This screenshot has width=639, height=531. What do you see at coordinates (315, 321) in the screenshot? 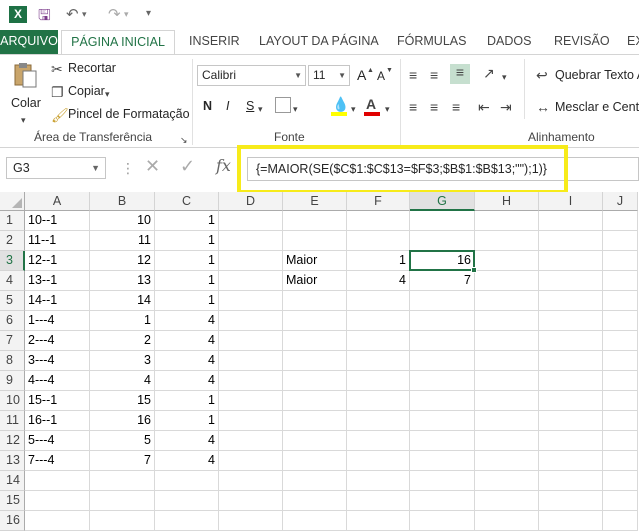
I see `cell-e6` at bounding box center [315, 321].